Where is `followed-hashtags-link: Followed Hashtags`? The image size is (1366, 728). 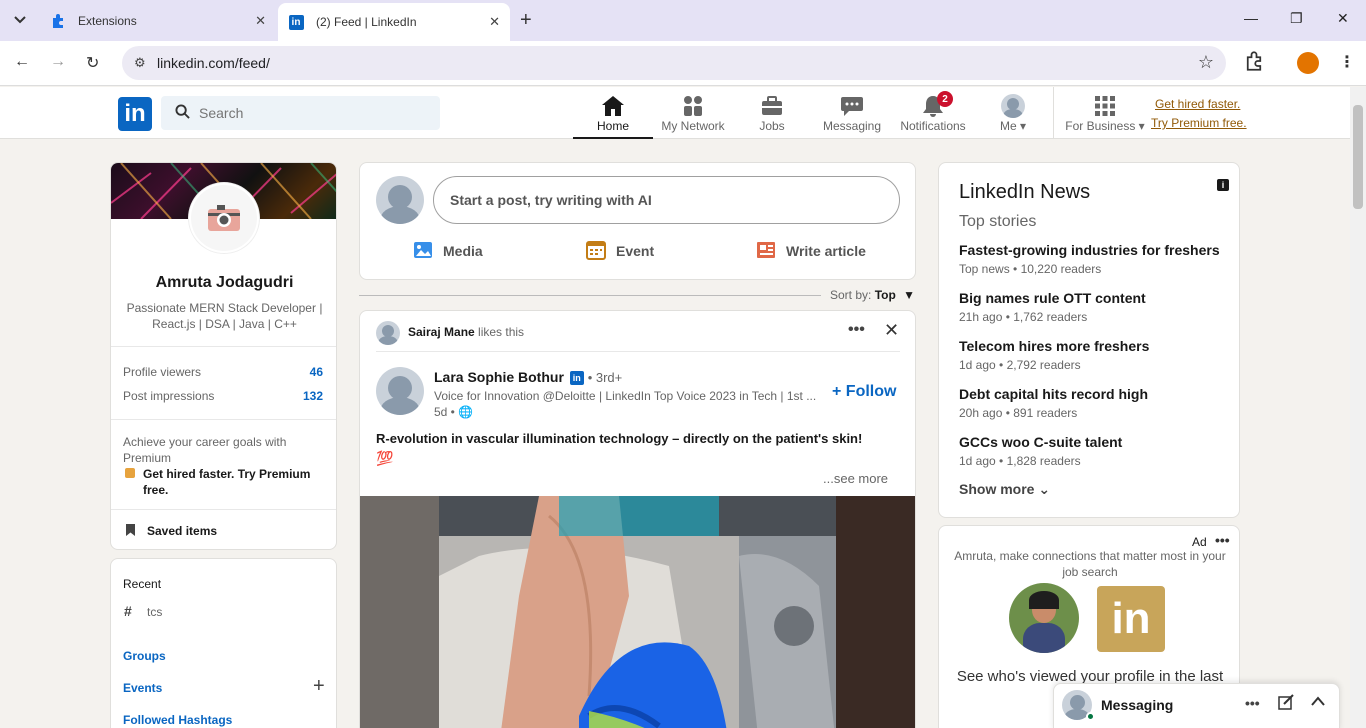 followed-hashtags-link: Followed Hashtags is located at coordinates (177, 720).